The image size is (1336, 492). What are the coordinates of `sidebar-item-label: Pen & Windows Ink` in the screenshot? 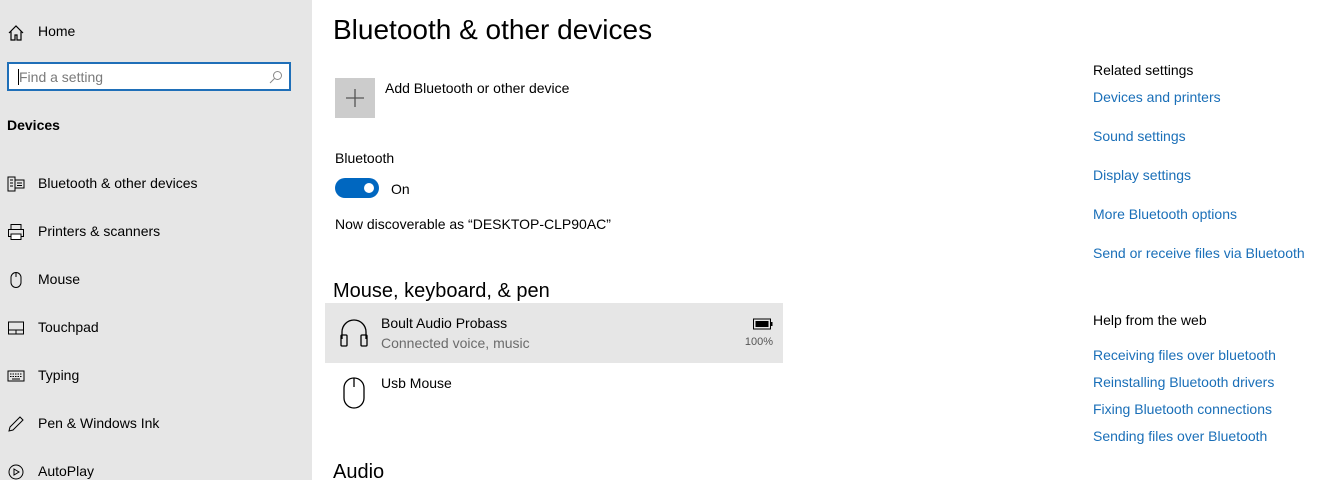 It's located at (99, 423).